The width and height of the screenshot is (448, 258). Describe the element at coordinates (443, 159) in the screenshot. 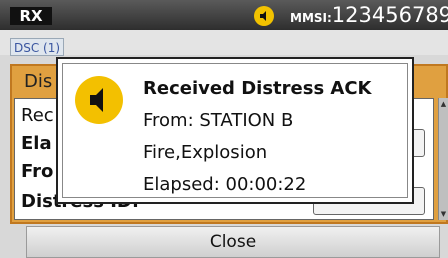

I see `scrollbar: ▲ ▼` at that location.